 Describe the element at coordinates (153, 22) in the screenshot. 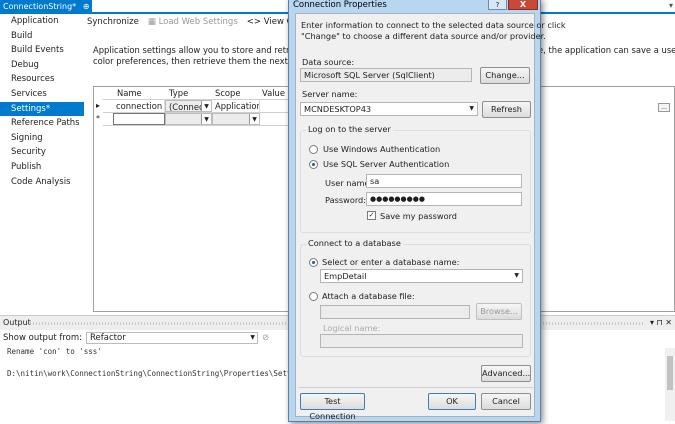

I see `web-icon: ▦` at that location.